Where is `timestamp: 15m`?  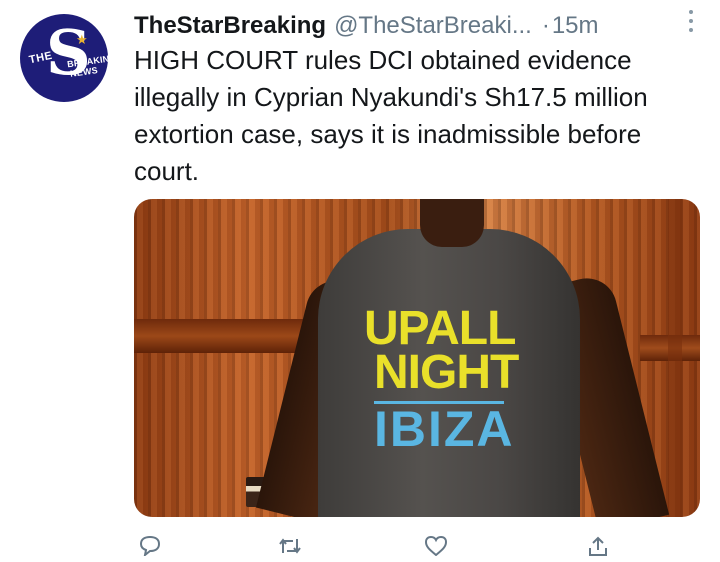
timestamp: 15m is located at coordinates (575, 25).